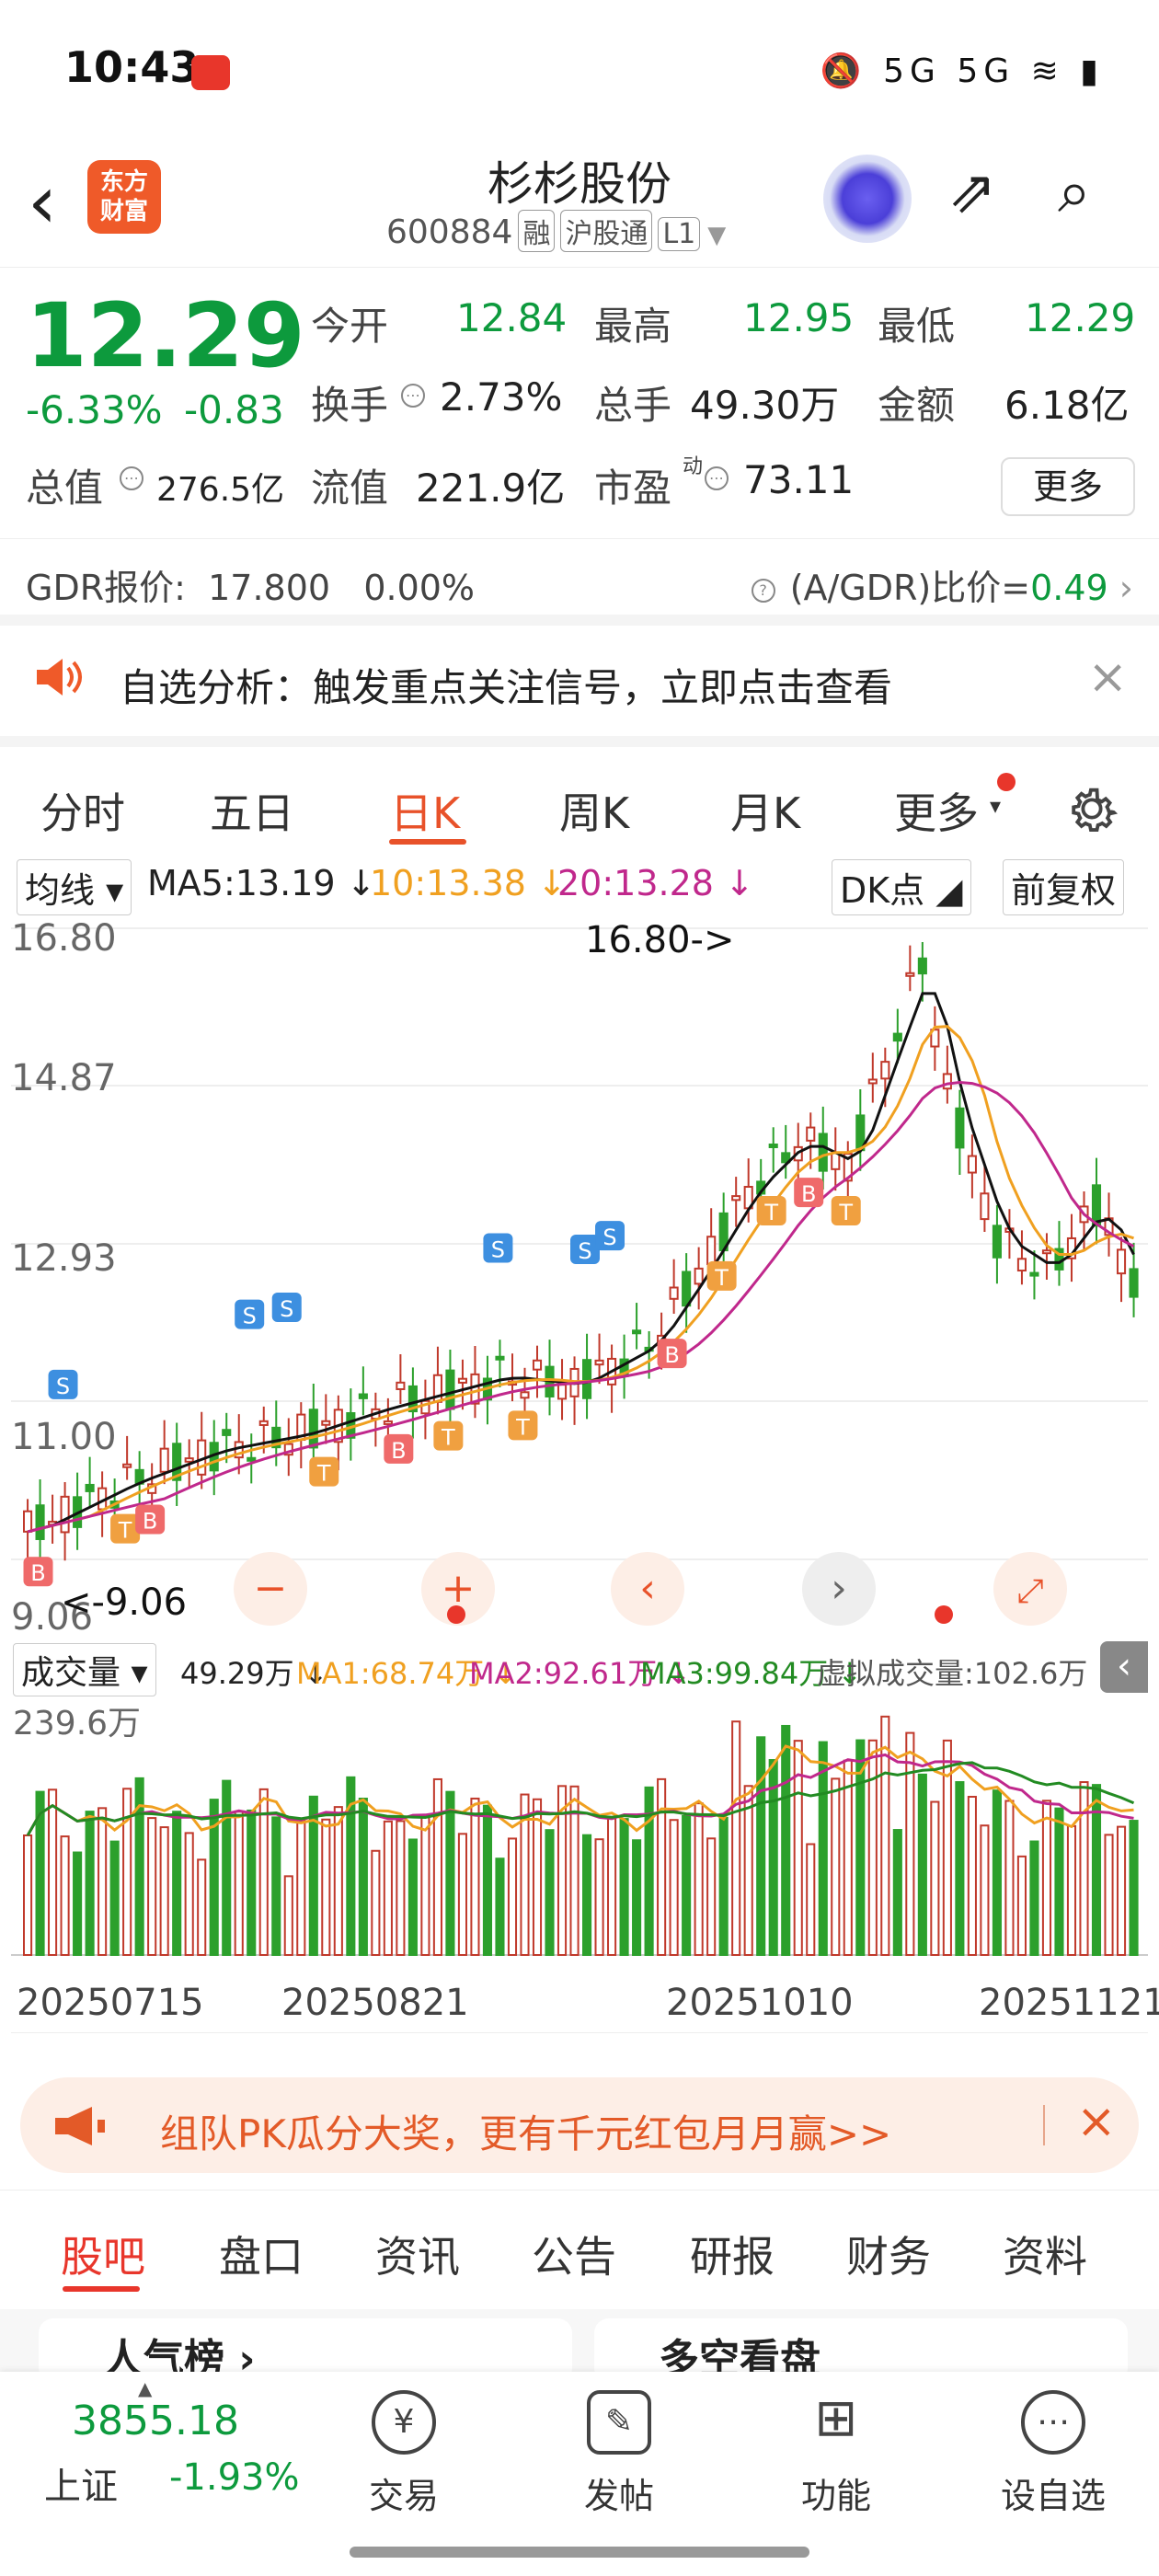 This screenshot has width=1159, height=2576. I want to click on tab-intraday: 分时, so click(82, 810).